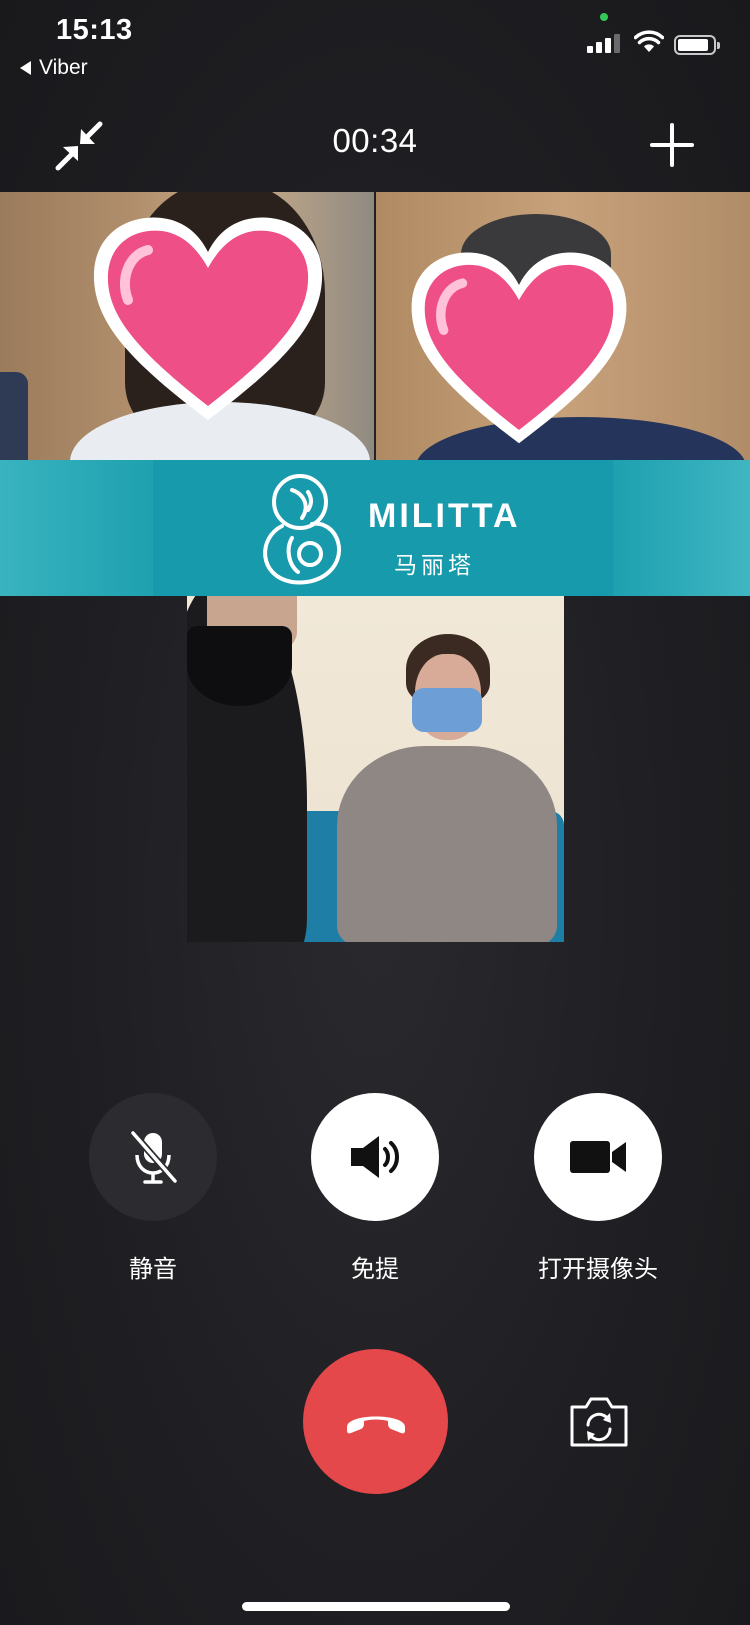 The image size is (750, 1625). What do you see at coordinates (649, 41) in the screenshot?
I see `wifi-icon` at bounding box center [649, 41].